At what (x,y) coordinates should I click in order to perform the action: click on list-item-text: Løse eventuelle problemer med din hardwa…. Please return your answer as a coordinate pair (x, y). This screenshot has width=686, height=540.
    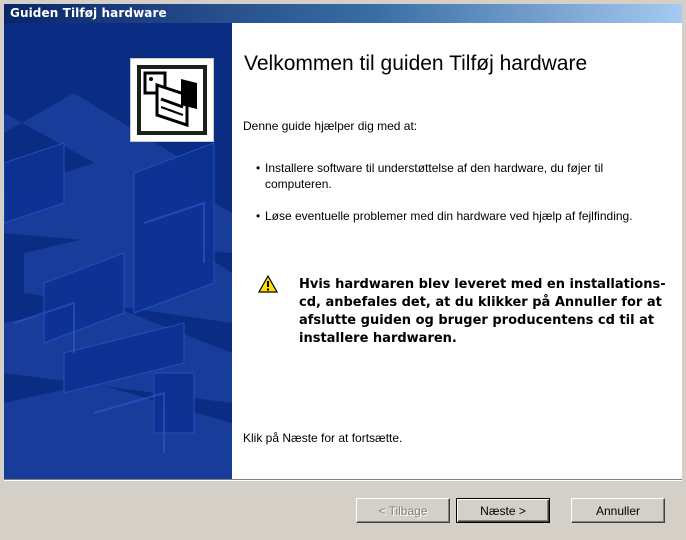
    Looking at the image, I should click on (449, 216).